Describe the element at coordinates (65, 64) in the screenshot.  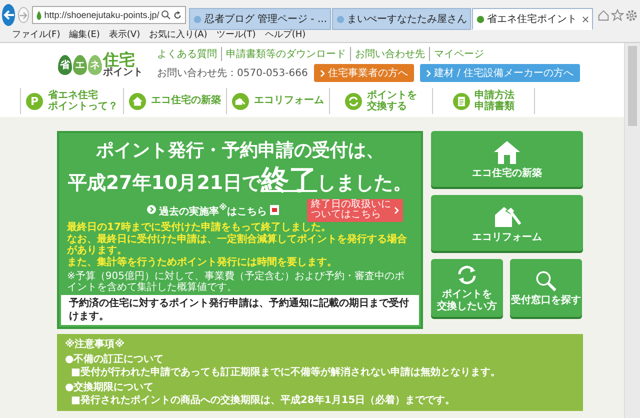
I see `logo-leaf: 省` at that location.